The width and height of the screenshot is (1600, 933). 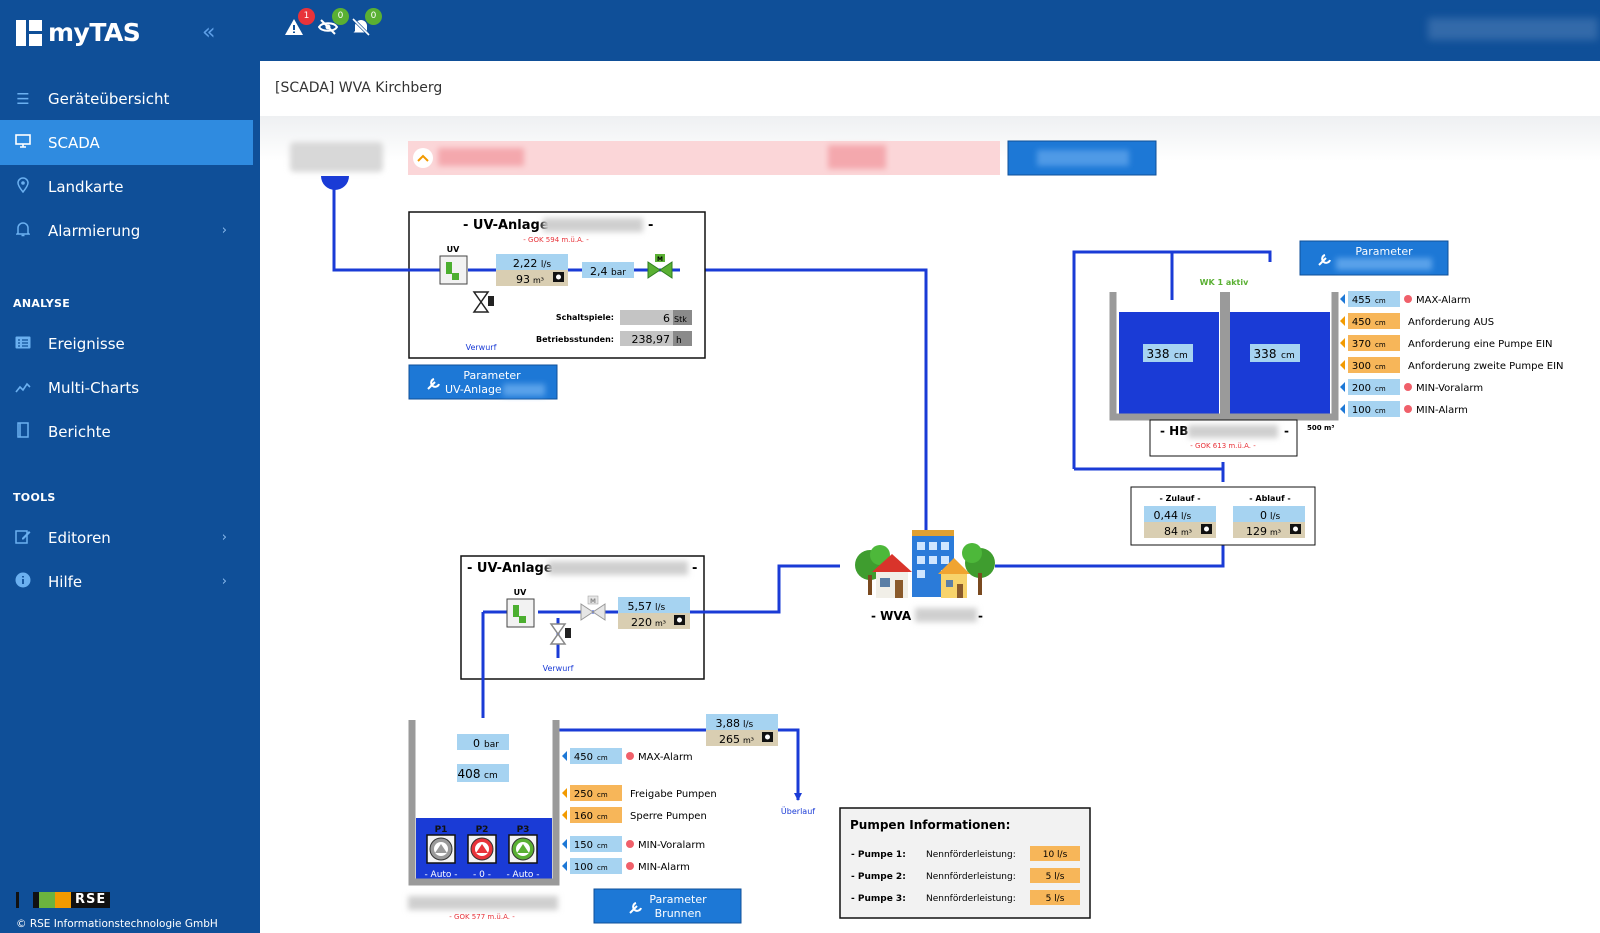 What do you see at coordinates (583, 845) in the screenshot?
I see `svg-text: 150` at bounding box center [583, 845].